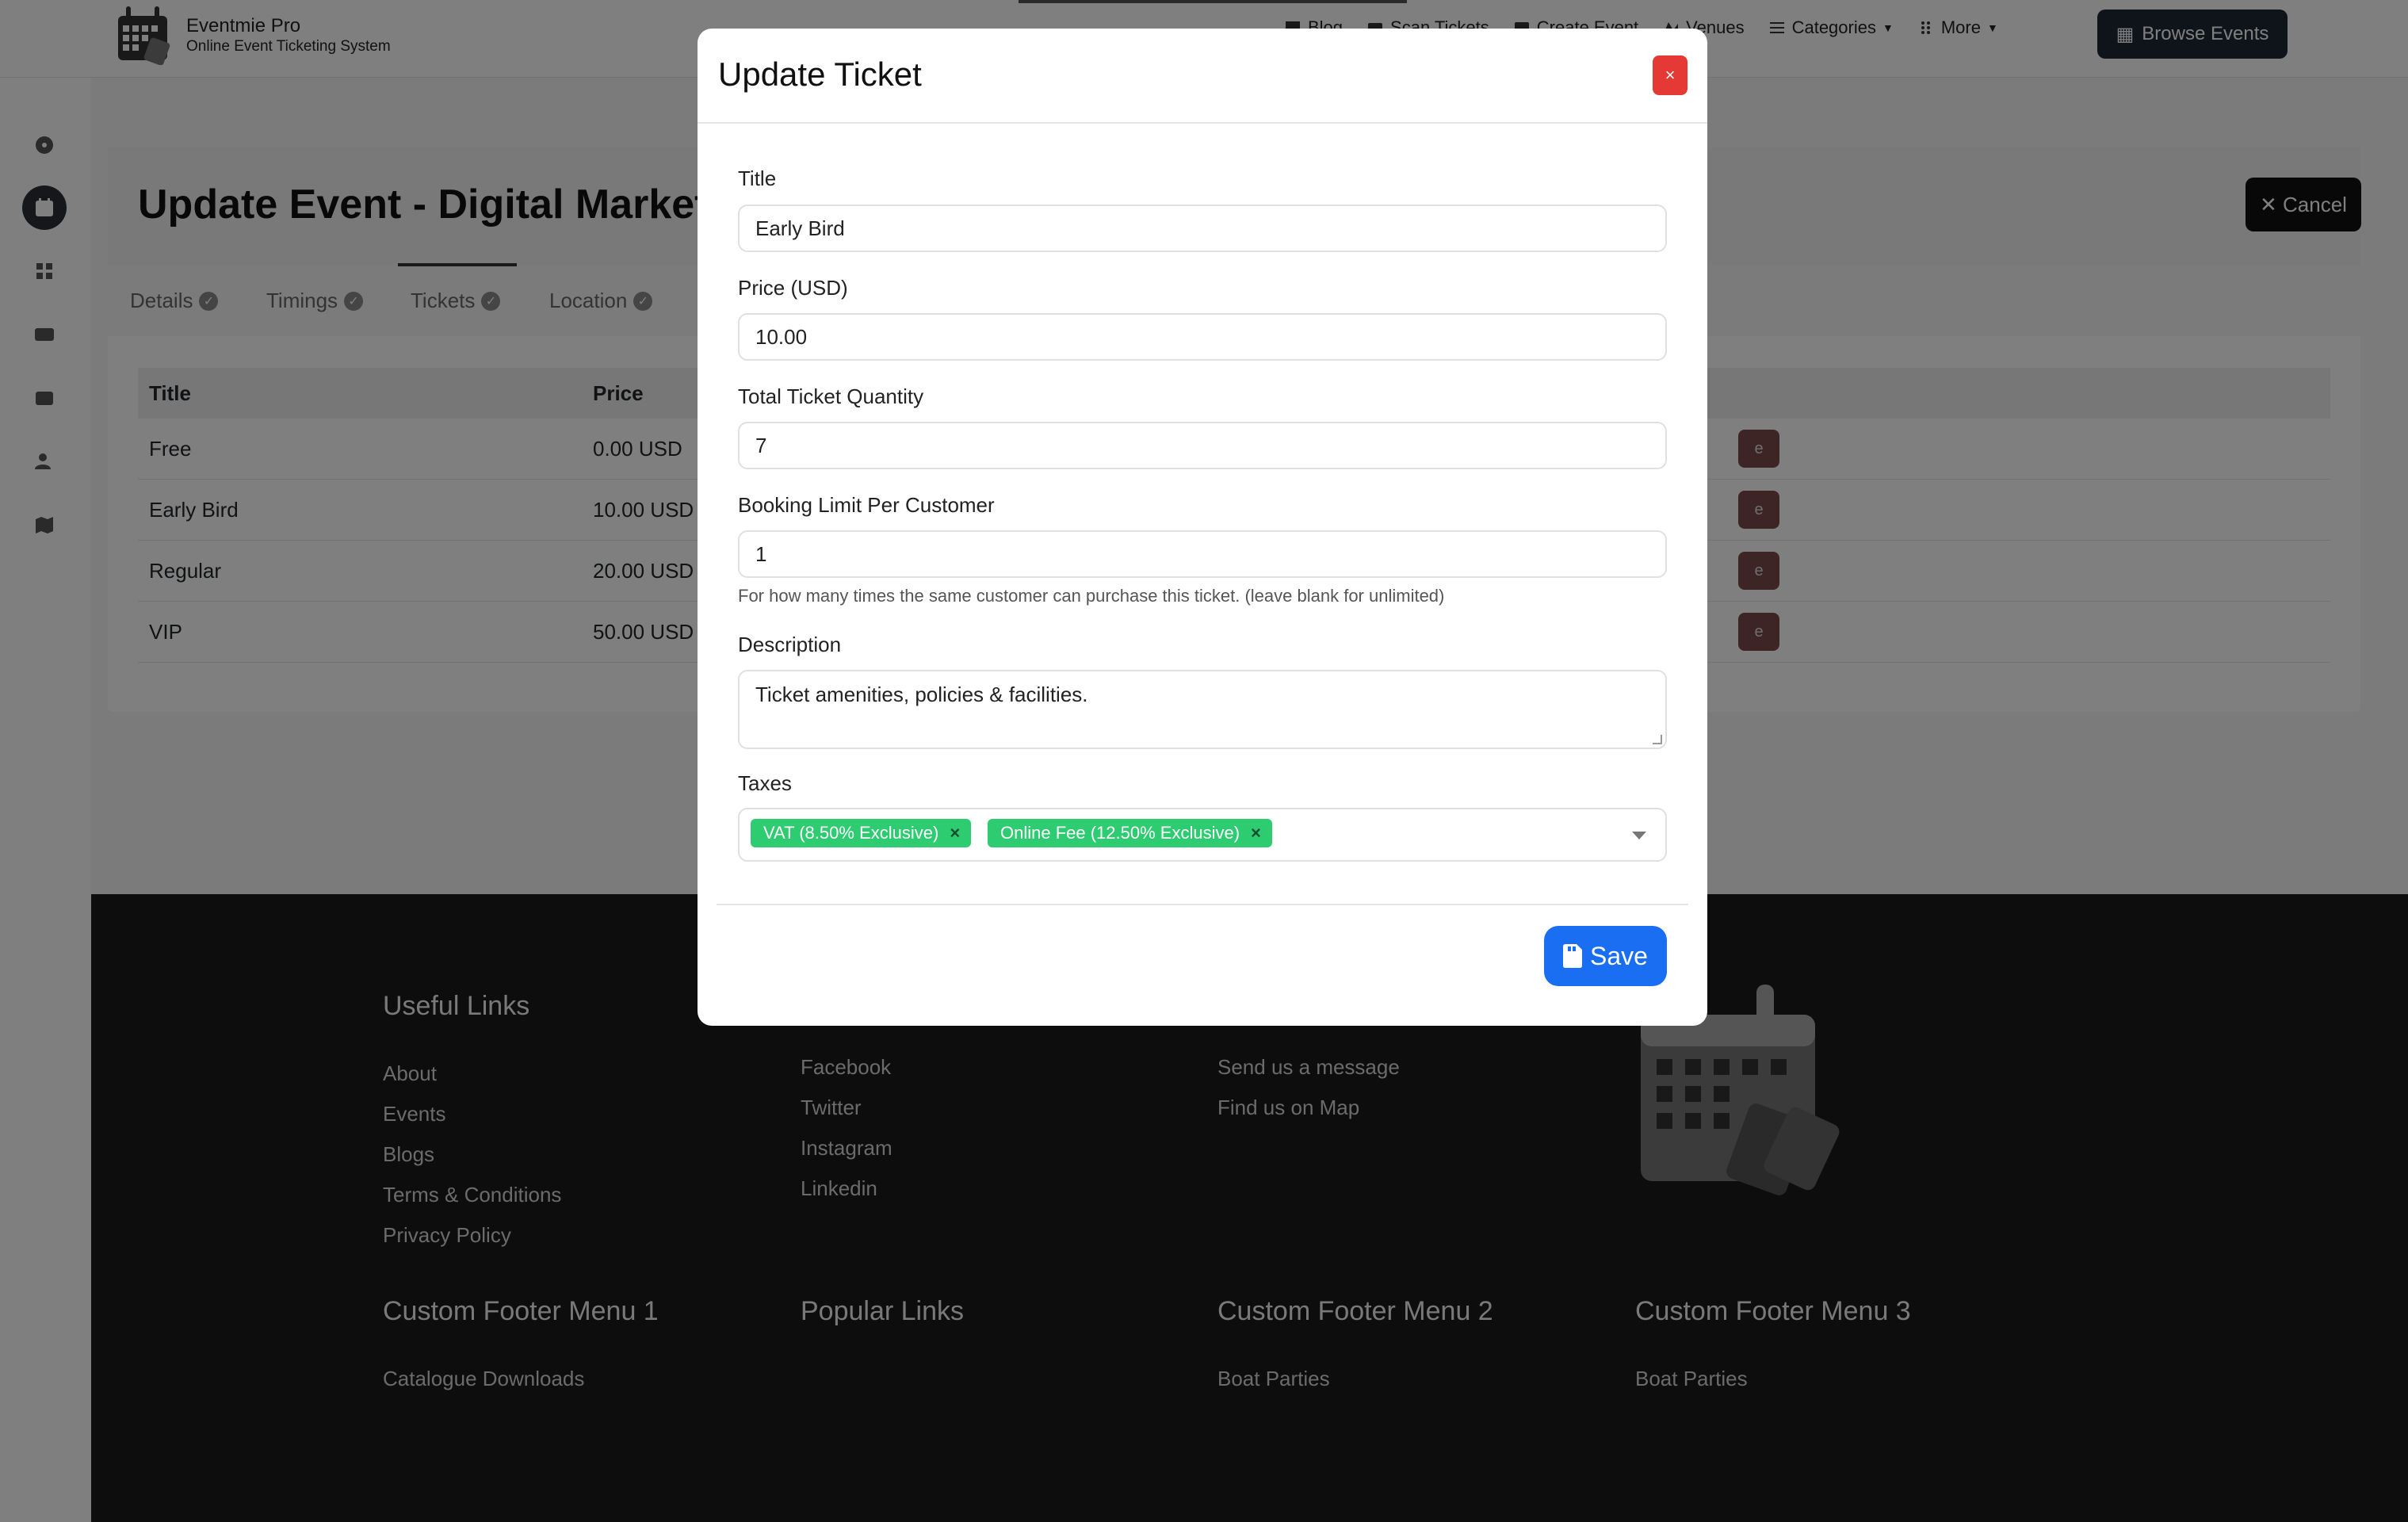 Image resolution: width=2408 pixels, height=1522 pixels. What do you see at coordinates (1202, 76) in the screenshot?
I see `modal-header: Update Ticket ×` at bounding box center [1202, 76].